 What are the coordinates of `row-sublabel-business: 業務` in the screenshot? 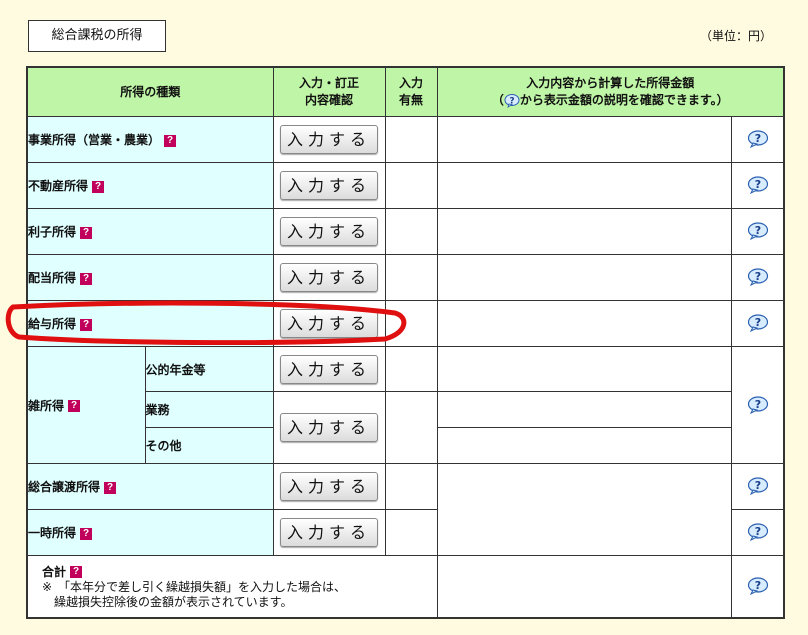 It's located at (209, 409).